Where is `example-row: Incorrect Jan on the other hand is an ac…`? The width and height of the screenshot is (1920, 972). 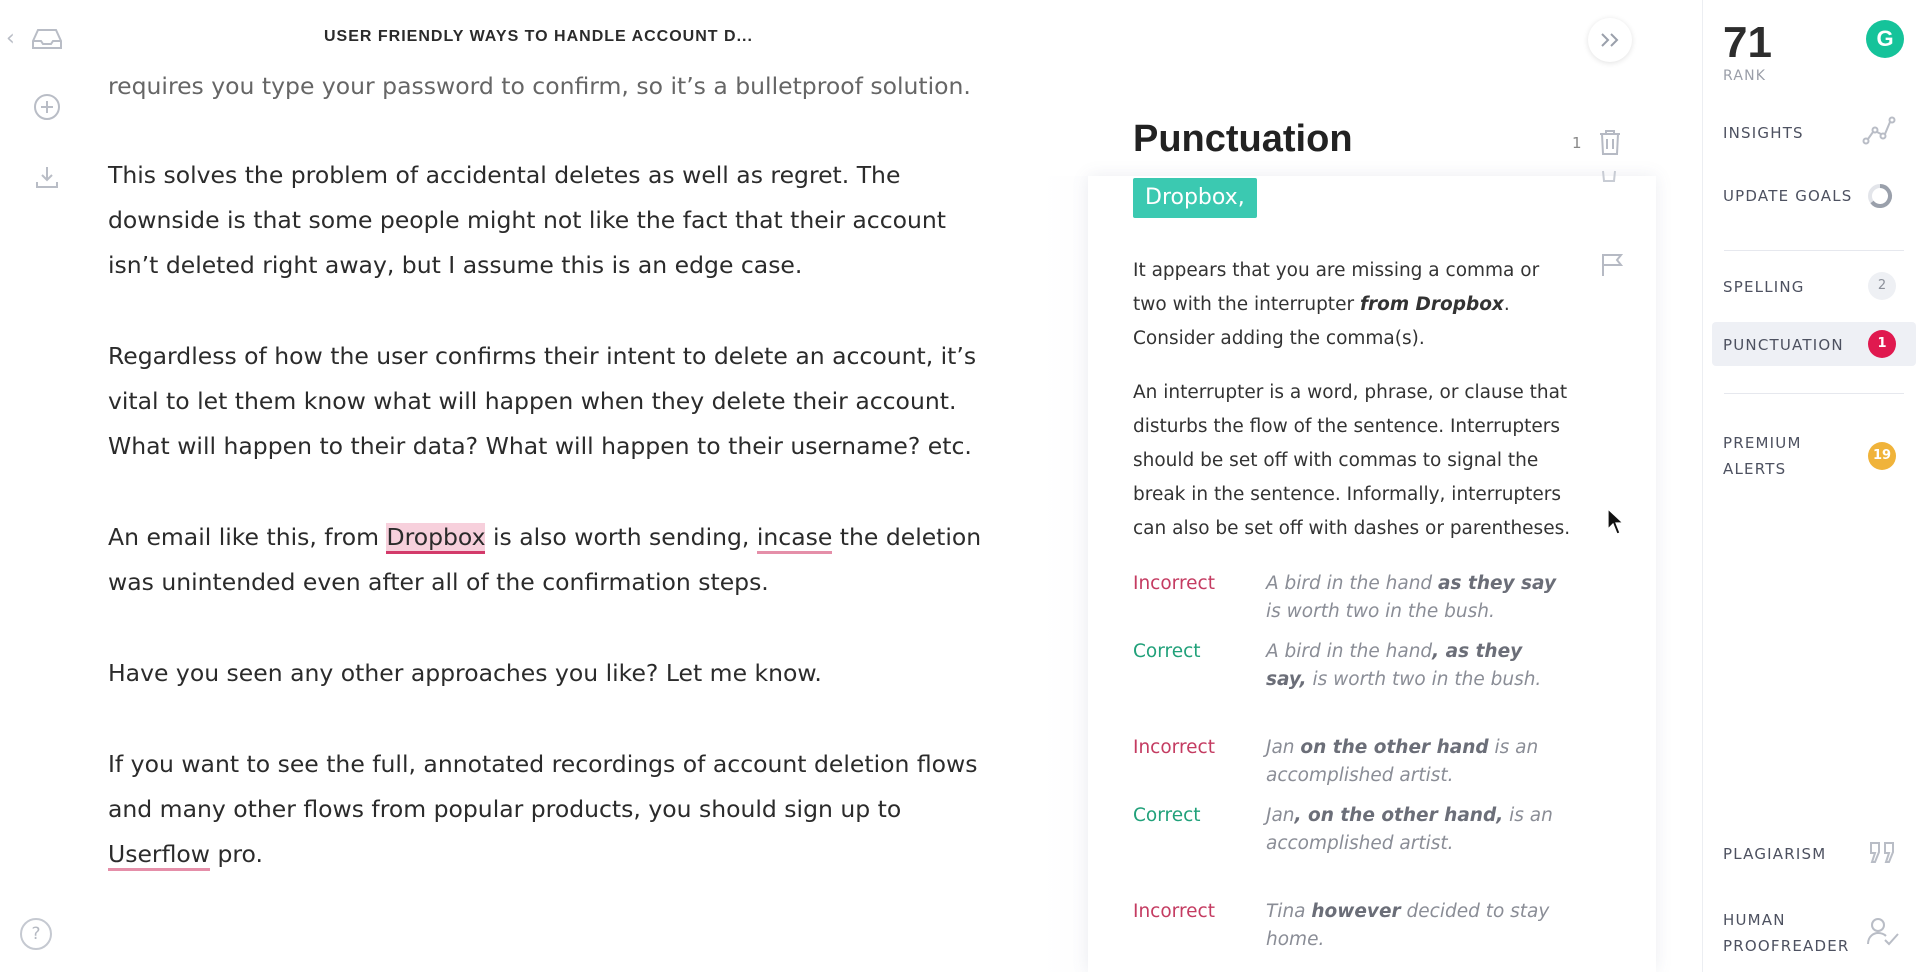
example-row: Incorrect Jan on the other hand is an ac… is located at coordinates (1373, 762).